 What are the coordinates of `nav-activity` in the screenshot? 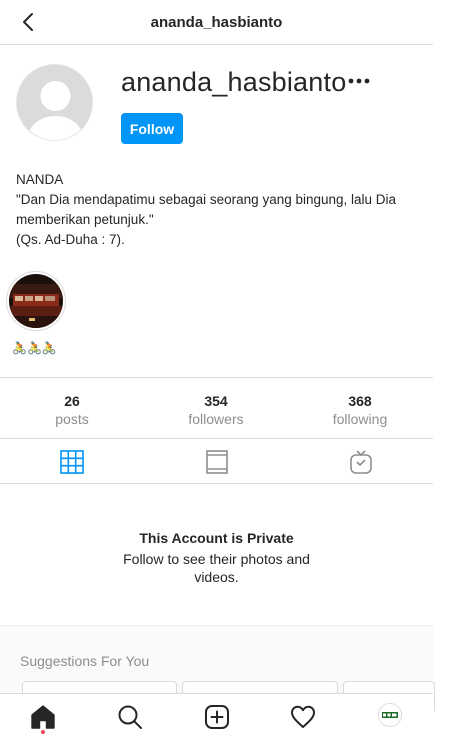 It's located at (303, 717).